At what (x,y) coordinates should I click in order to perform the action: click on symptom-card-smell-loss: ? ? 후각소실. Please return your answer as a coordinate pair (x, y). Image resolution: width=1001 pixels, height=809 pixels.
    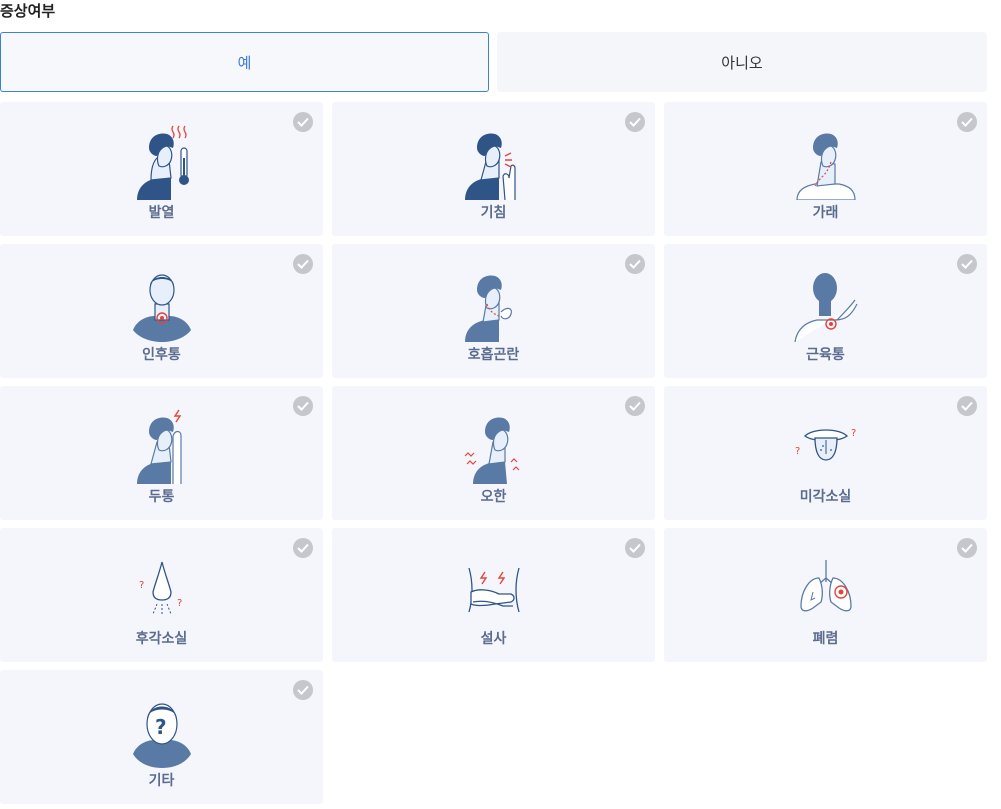
    Looking at the image, I should click on (161, 595).